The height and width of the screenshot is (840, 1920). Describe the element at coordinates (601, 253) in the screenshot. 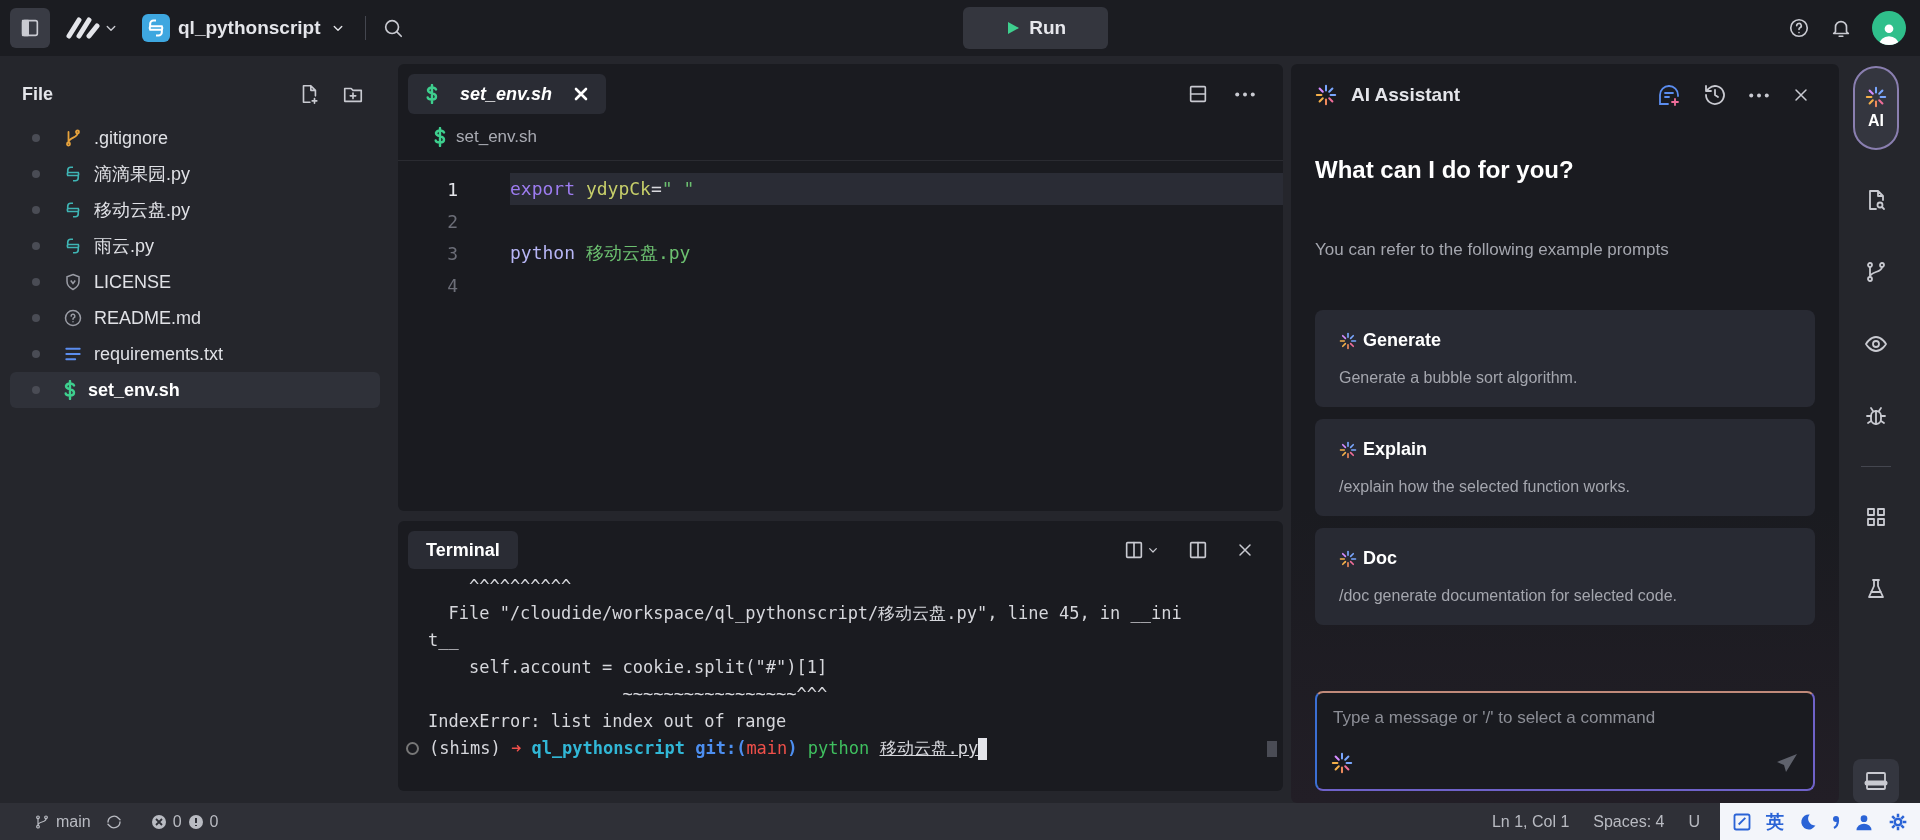

I see `code-line: python 移动云盘.py` at that location.